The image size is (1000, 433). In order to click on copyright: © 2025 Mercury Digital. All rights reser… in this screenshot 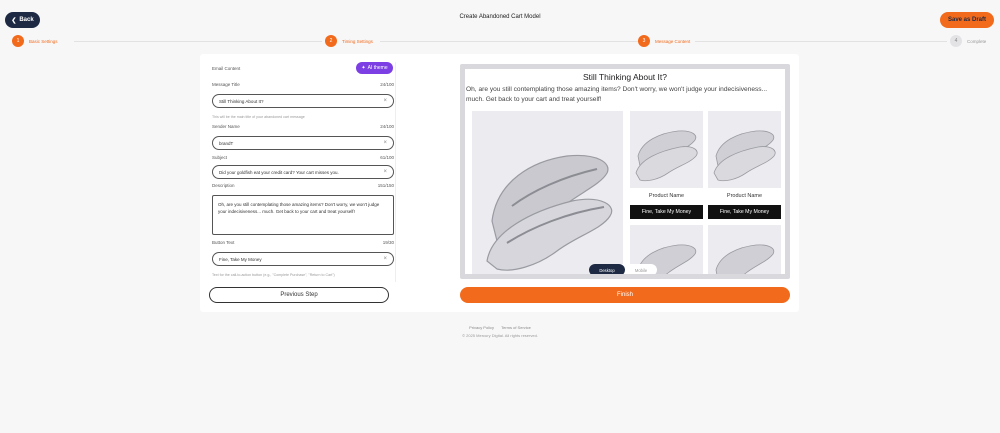, I will do `click(500, 335)`.